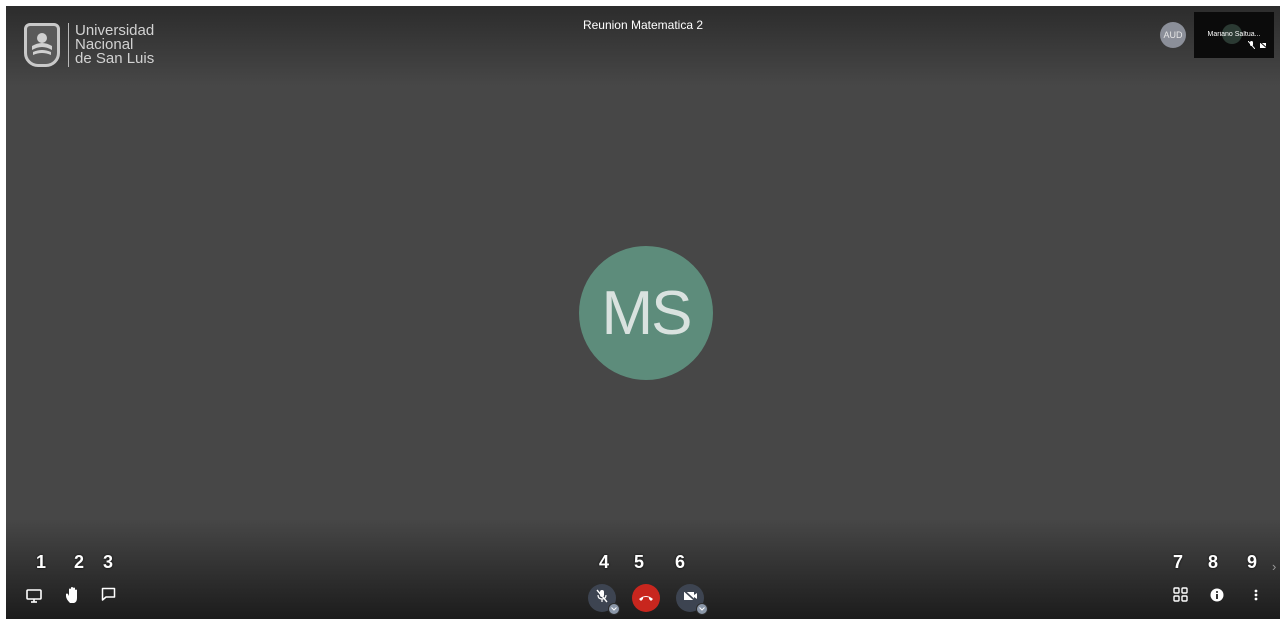 The height and width of the screenshot is (619, 1286). I want to click on camera-off-icon, so click(690, 598).